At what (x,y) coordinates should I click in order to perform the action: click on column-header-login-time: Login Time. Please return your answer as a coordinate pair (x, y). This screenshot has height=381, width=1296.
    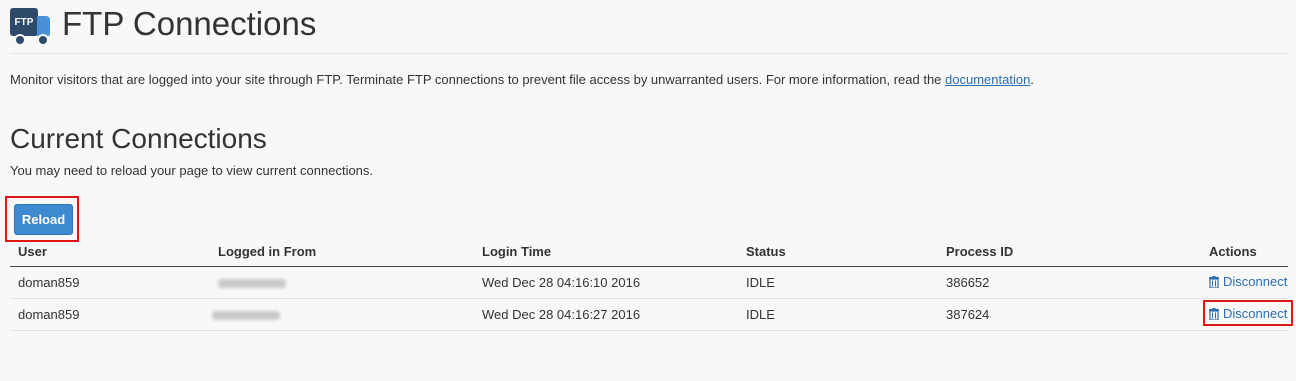
    Looking at the image, I should click on (606, 251).